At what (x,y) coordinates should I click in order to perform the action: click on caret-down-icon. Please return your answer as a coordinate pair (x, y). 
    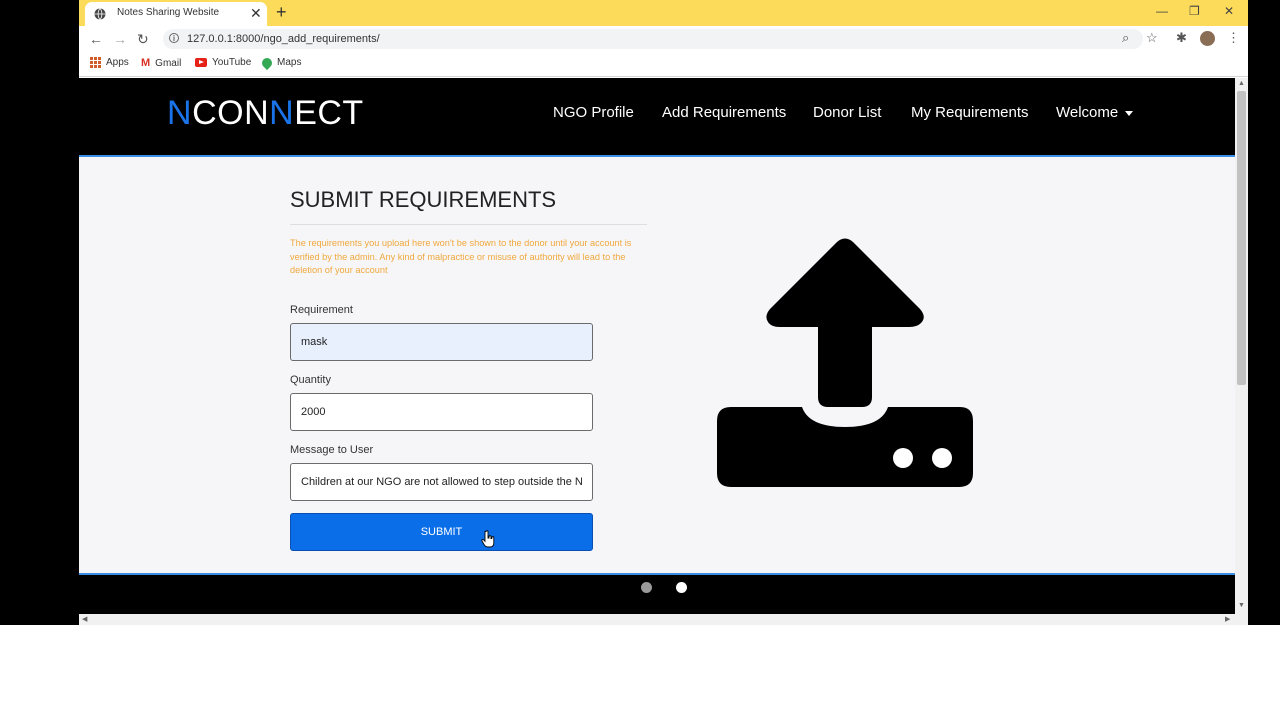
    Looking at the image, I should click on (1129, 113).